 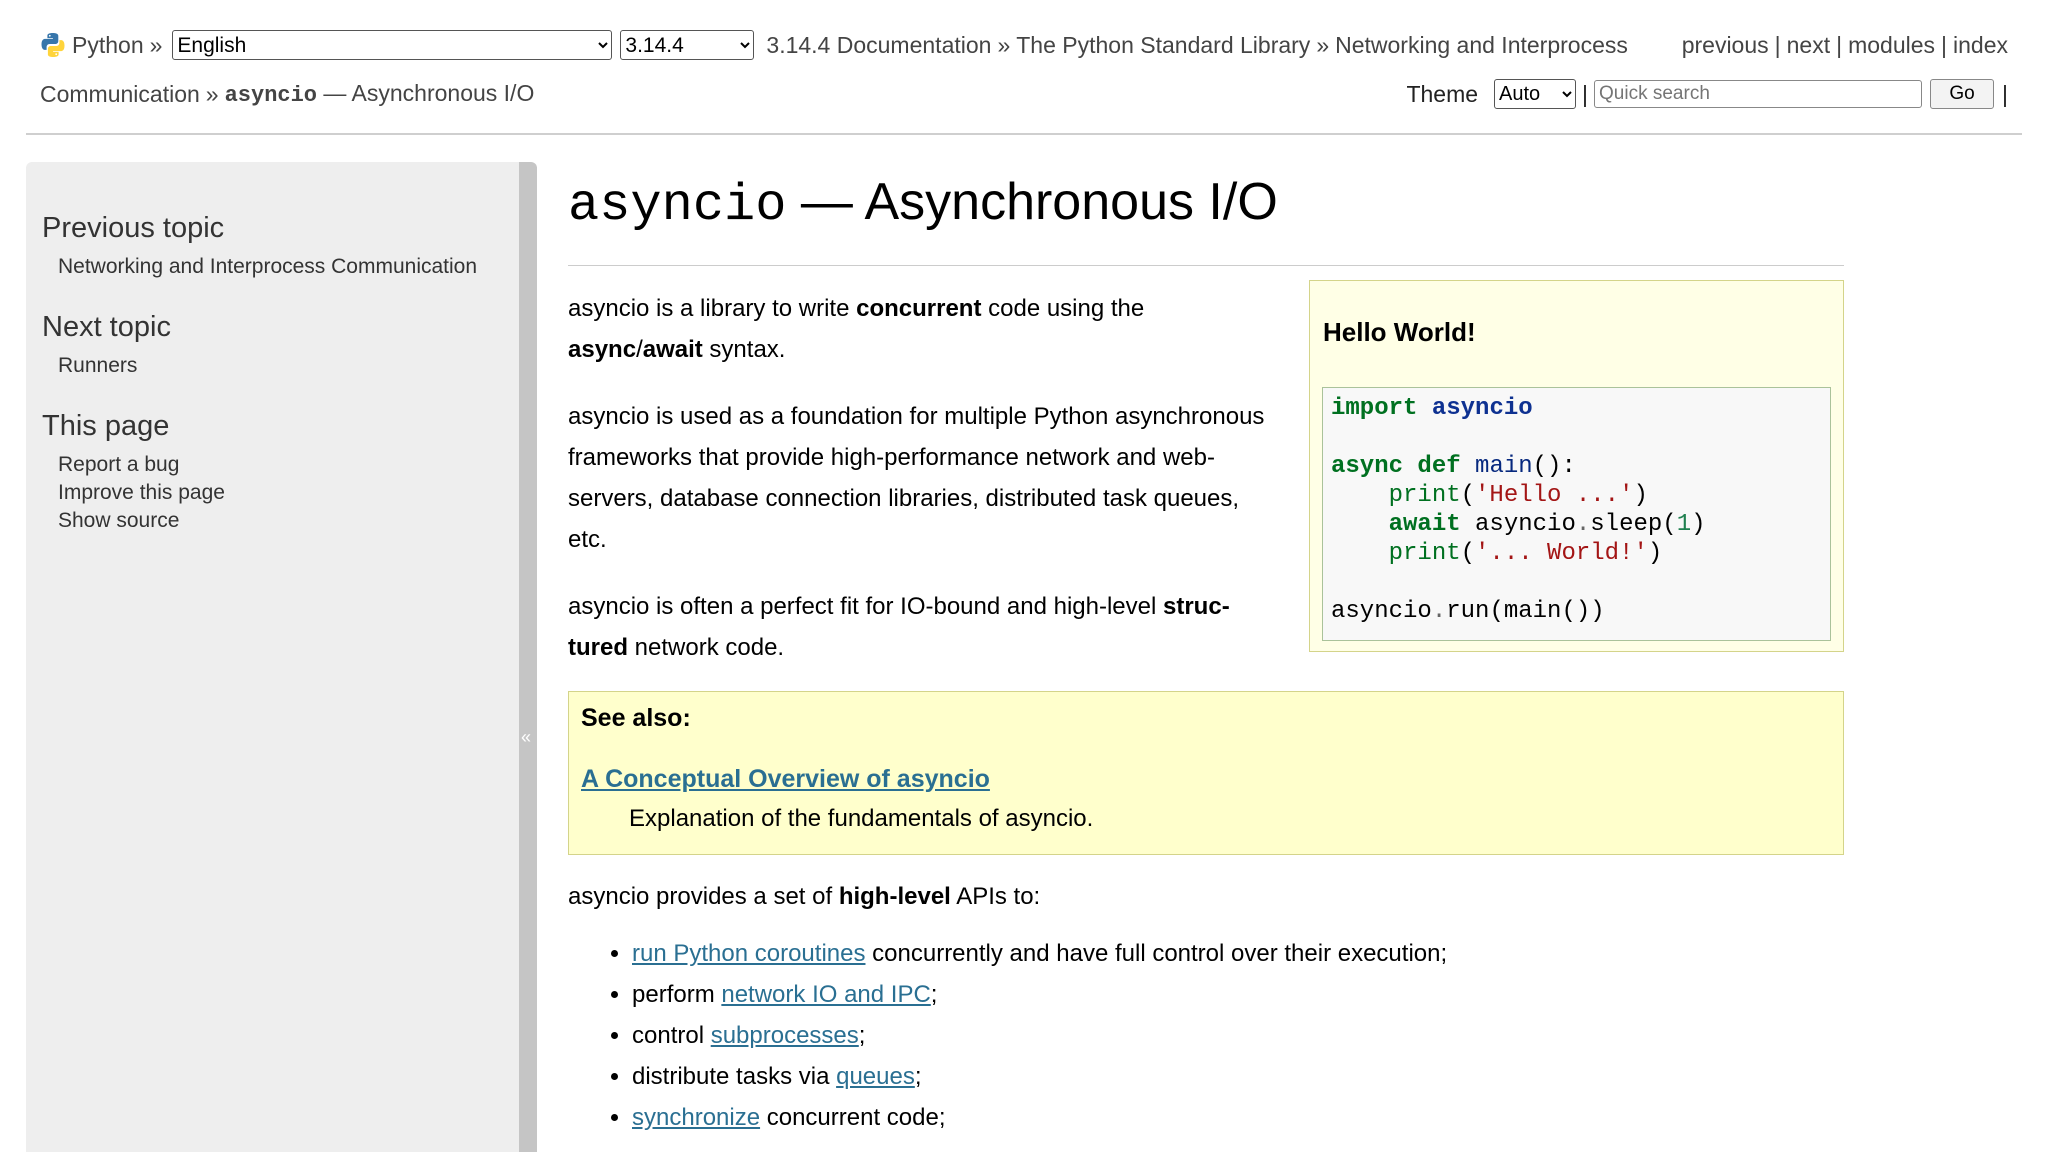 What do you see at coordinates (271, 95) in the screenshot?
I see `breadcrumb-module-code: asyncio` at bounding box center [271, 95].